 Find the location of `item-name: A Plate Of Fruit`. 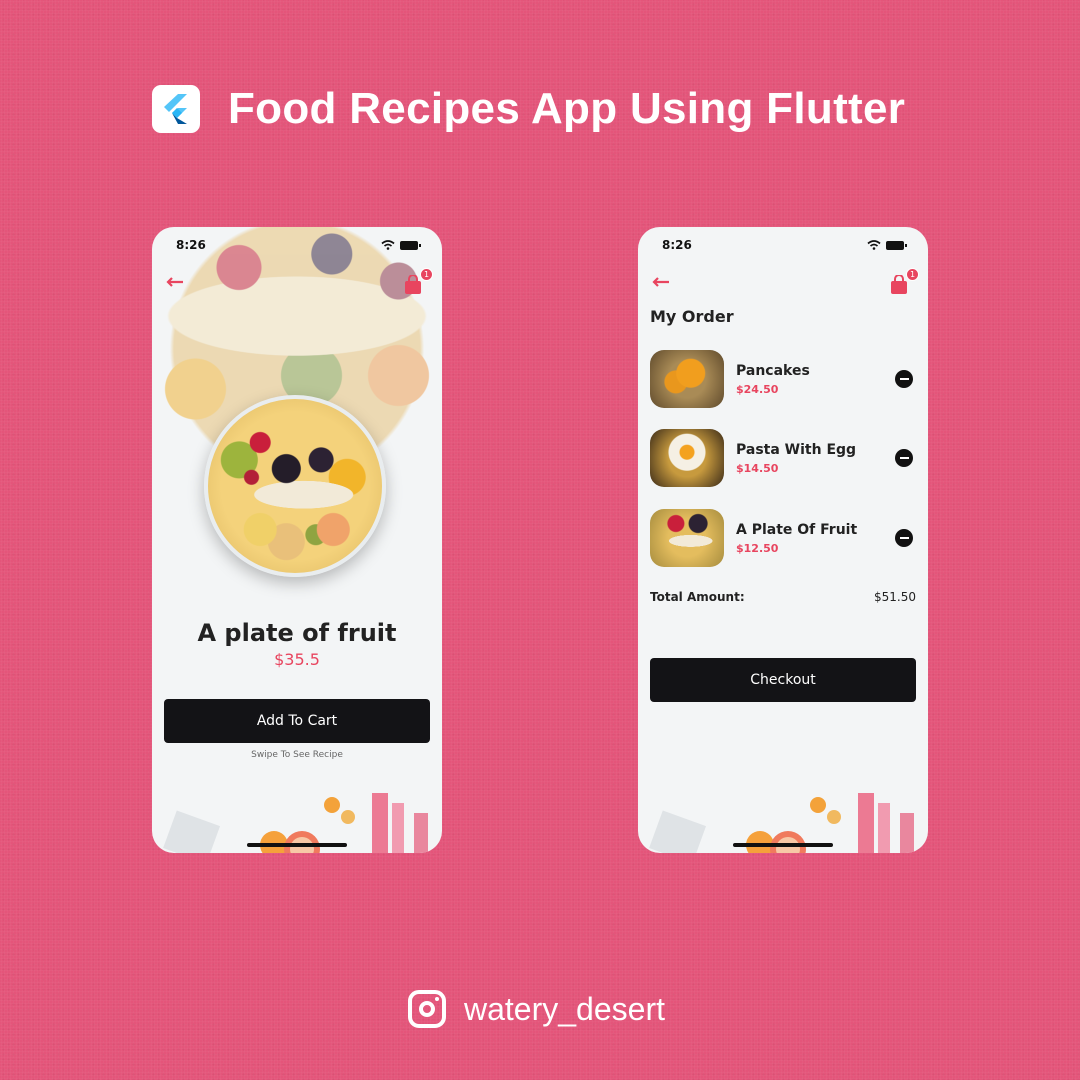

item-name: A Plate Of Fruit is located at coordinates (797, 529).